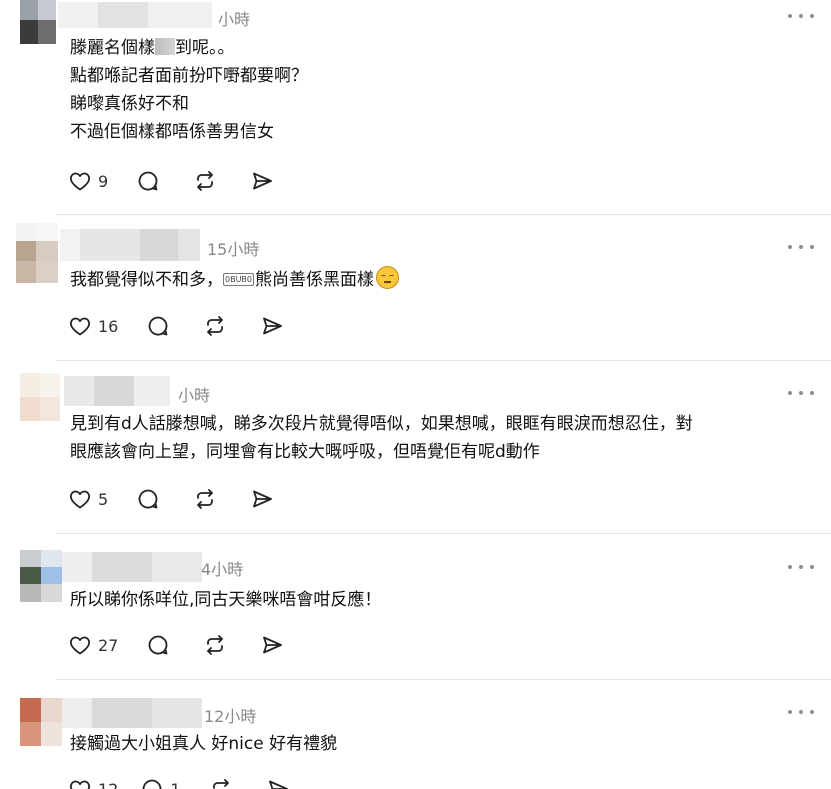  Describe the element at coordinates (93, 326) in the screenshot. I see `like-button: 16` at that location.